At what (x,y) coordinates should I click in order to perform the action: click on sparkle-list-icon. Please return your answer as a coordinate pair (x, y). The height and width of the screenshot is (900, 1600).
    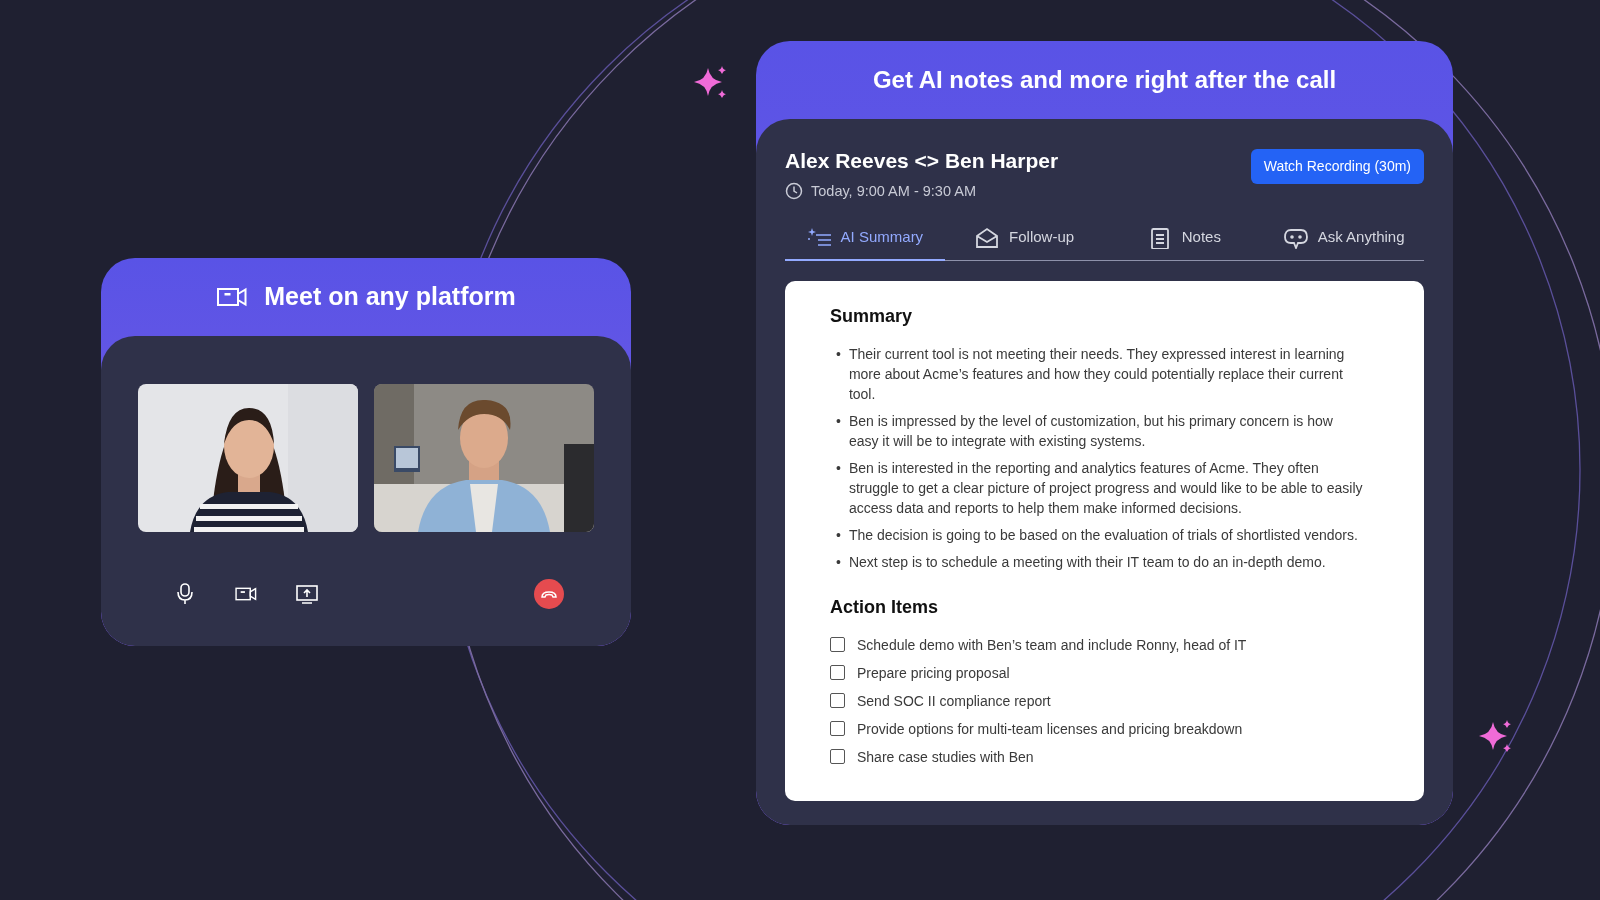
    Looking at the image, I should click on (818, 237).